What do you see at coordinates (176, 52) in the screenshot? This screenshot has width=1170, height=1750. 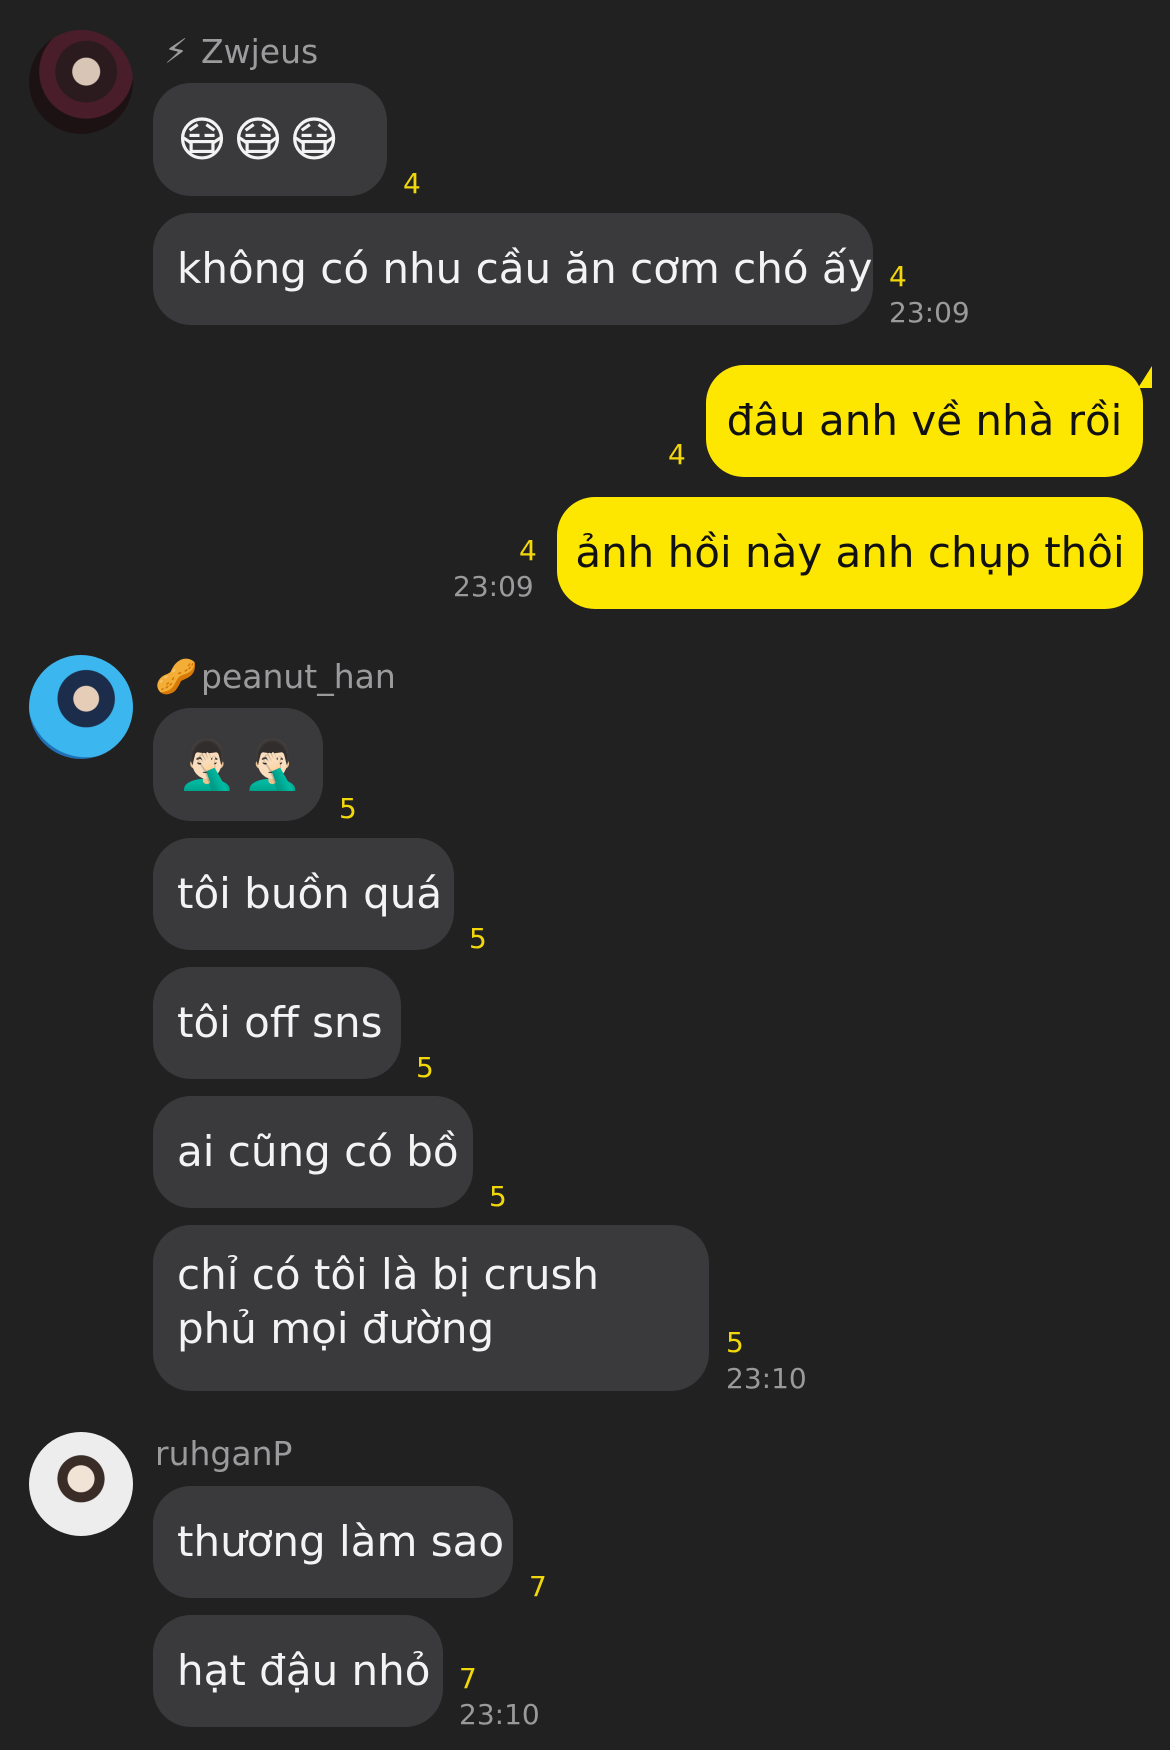 I see `lightning-bolt-icon: ⚡` at bounding box center [176, 52].